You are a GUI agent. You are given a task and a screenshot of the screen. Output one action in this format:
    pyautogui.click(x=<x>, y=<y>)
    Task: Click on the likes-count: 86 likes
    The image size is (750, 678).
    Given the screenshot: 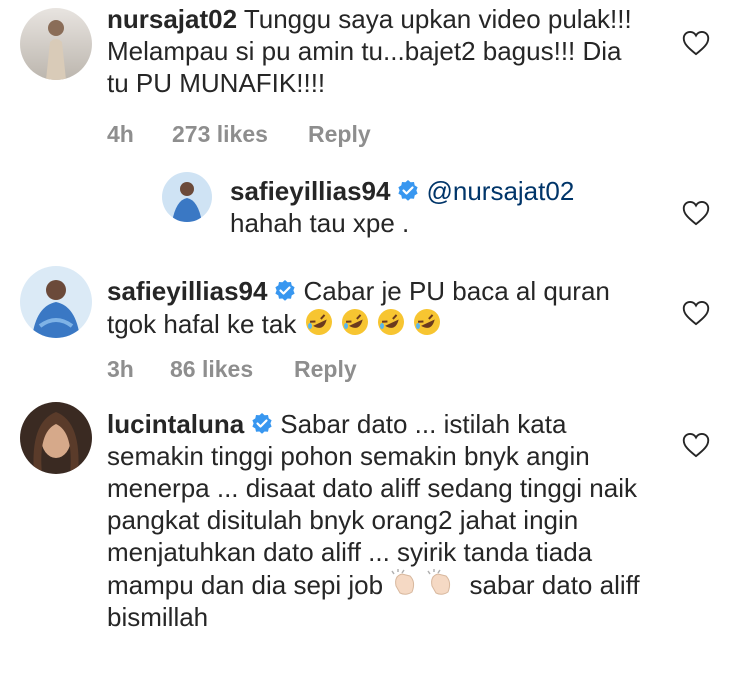 What is the action you would take?
    pyautogui.click(x=232, y=369)
    